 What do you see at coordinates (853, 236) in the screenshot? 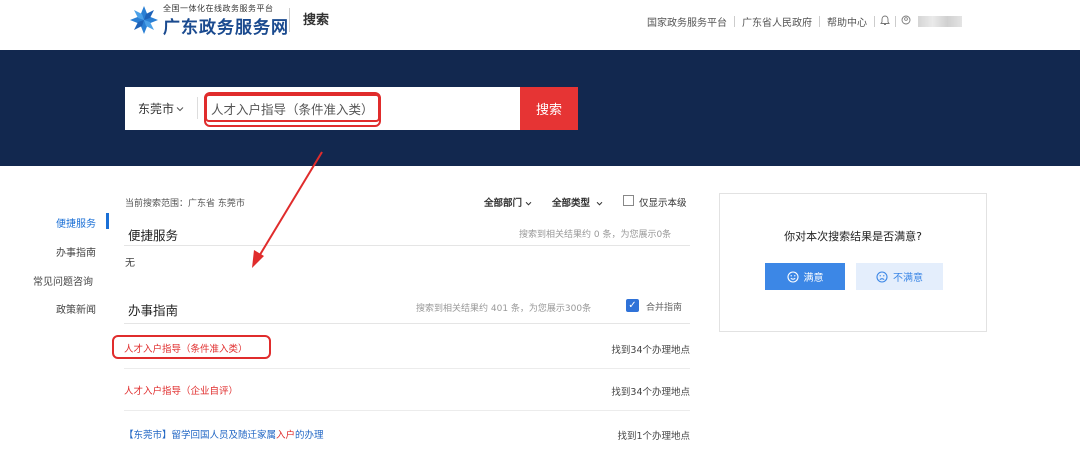
I see `survey-question: 你对本次搜索结果是否满意?` at bounding box center [853, 236].